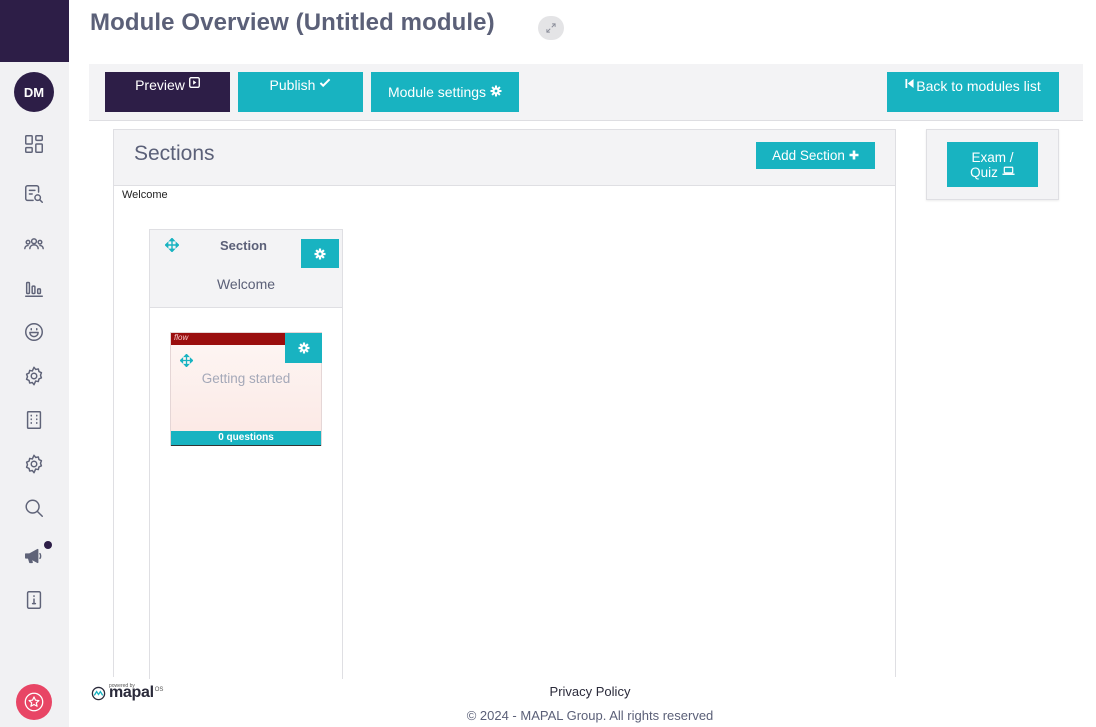 The width and height of the screenshot is (1096, 727). What do you see at coordinates (808, 155) in the screenshot?
I see `add-section-label: Add Section` at bounding box center [808, 155].